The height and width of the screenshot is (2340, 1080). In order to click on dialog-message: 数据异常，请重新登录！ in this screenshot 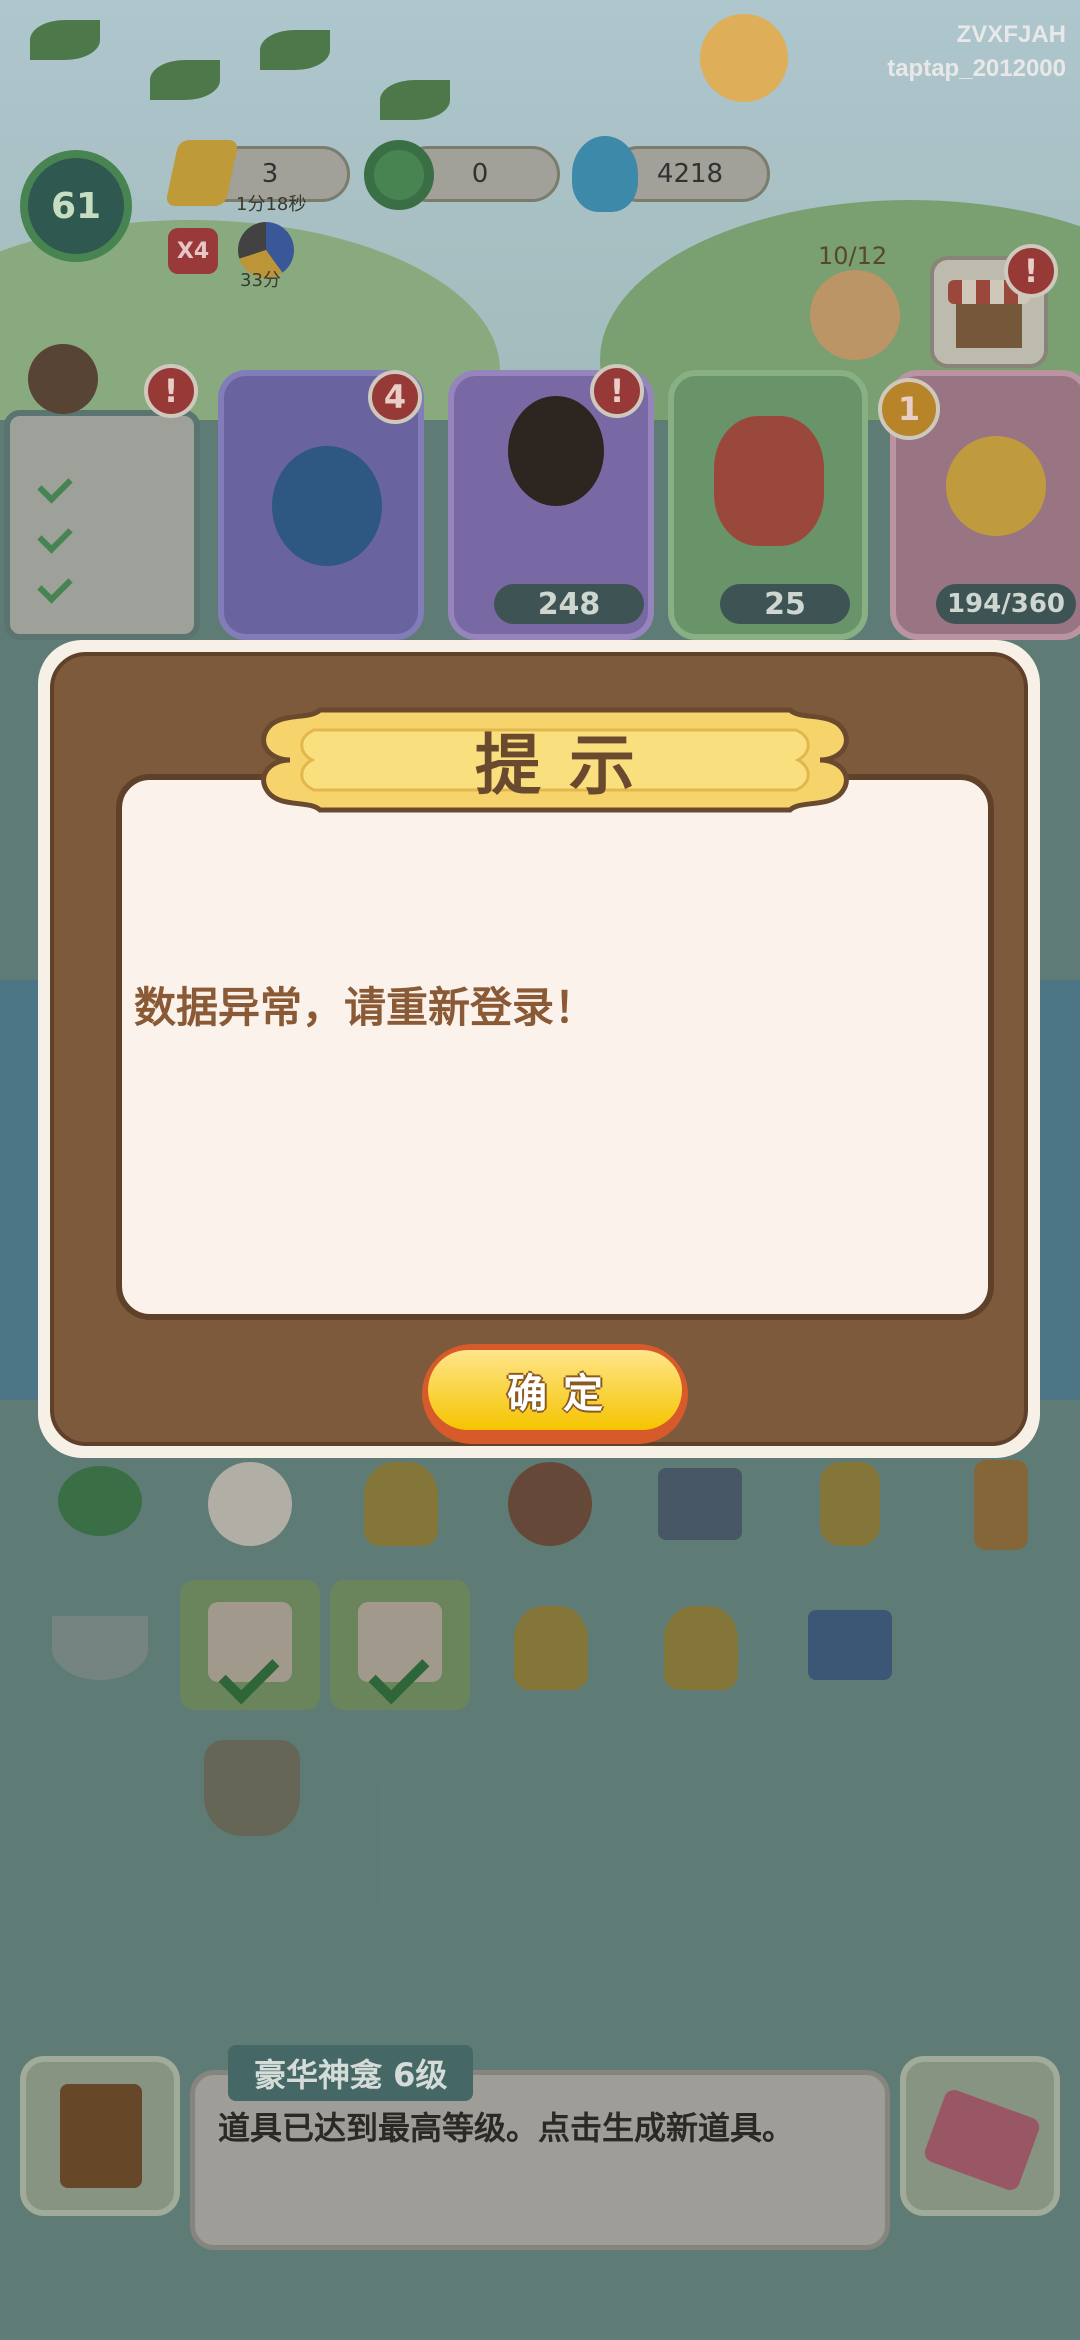, I will do `click(365, 1007)`.